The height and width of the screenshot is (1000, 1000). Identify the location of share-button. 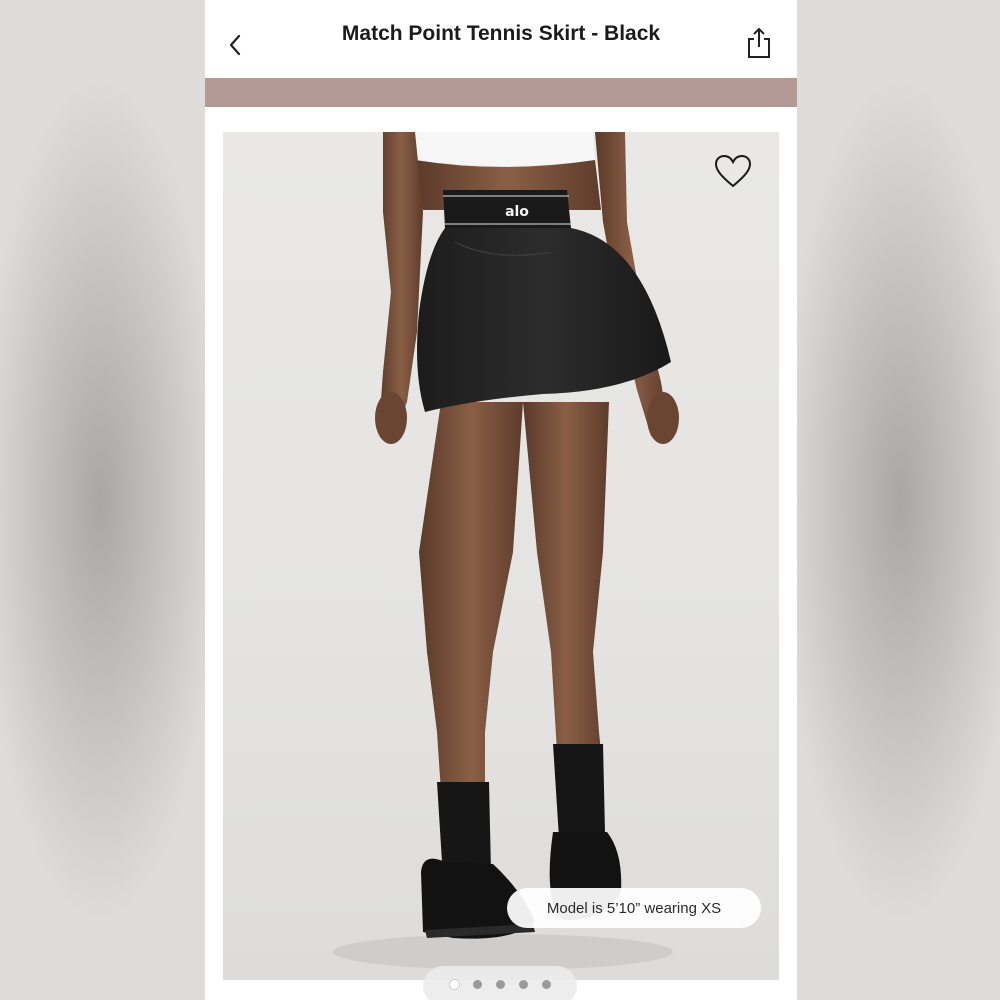
(759, 43).